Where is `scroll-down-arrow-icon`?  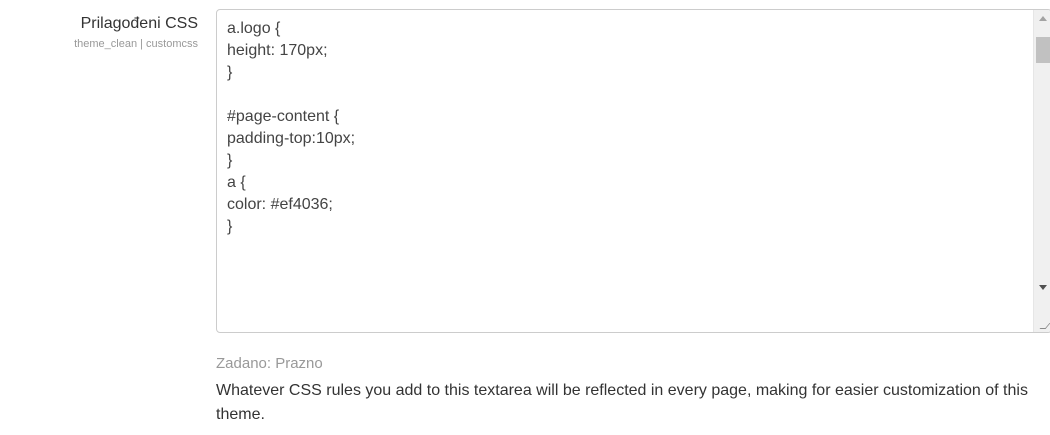
scroll-down-arrow-icon is located at coordinates (1043, 287).